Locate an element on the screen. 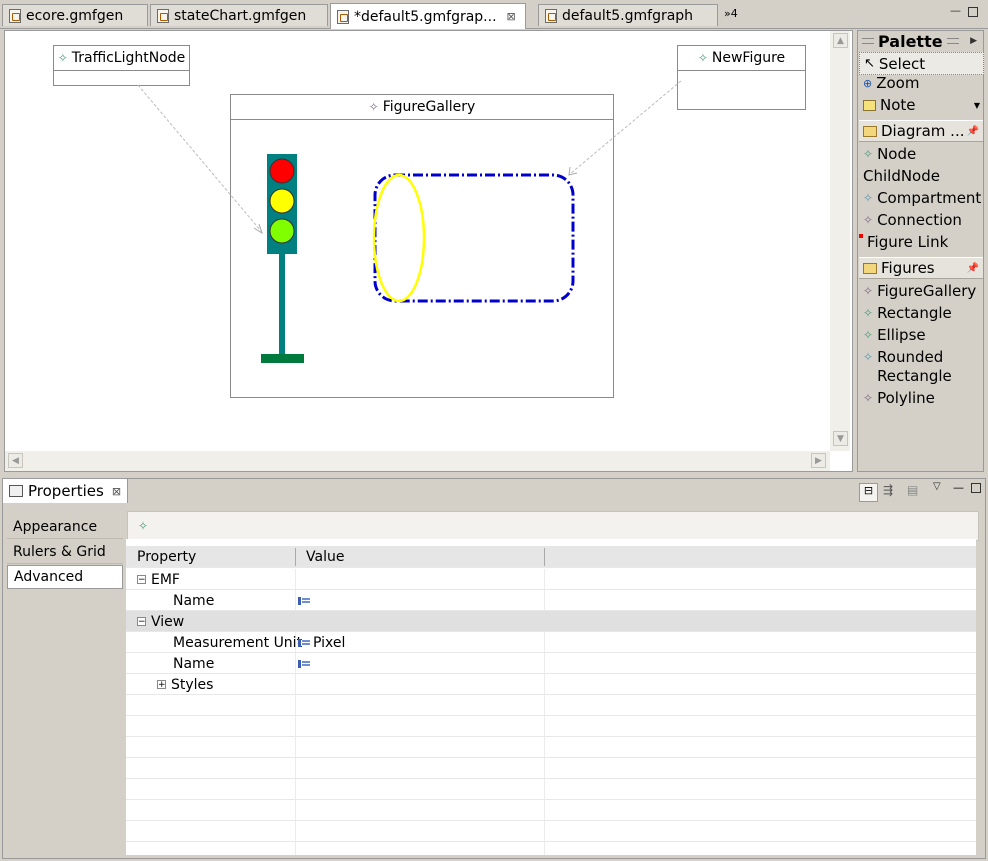  green-light is located at coordinates (282, 231).